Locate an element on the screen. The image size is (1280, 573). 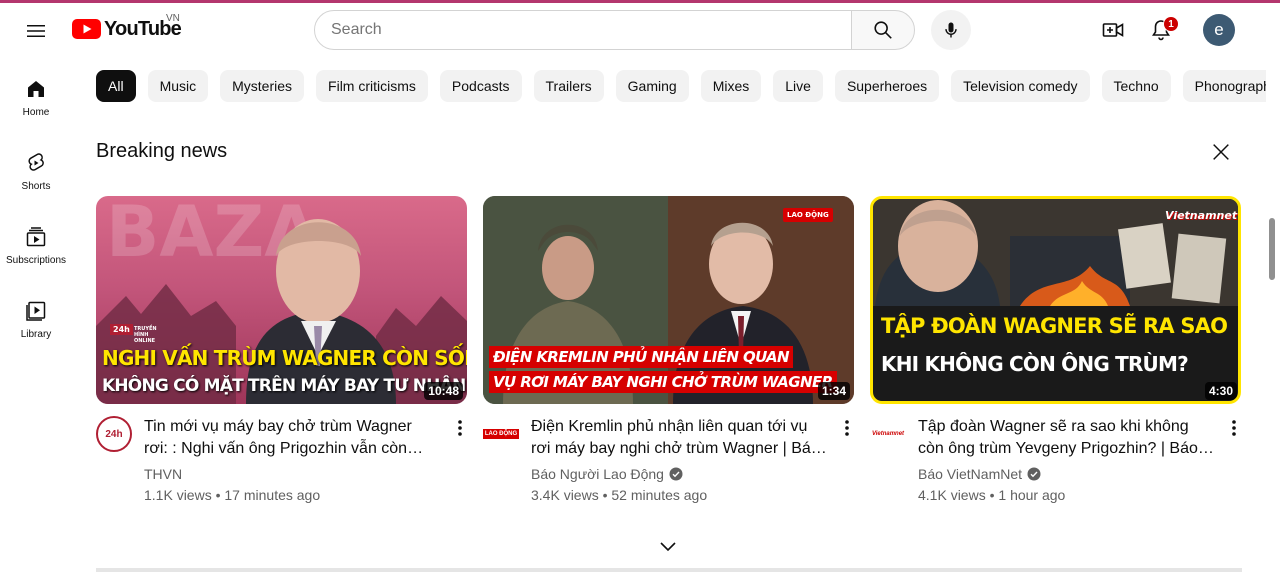
channel-avatar-text: 24h is located at coordinates (114, 434).